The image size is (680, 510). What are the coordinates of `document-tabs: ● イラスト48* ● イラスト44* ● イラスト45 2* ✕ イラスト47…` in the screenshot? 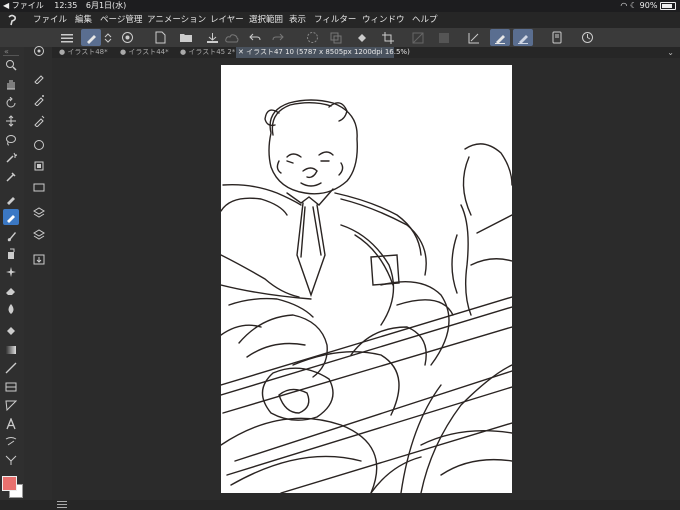 It's located at (366, 52).